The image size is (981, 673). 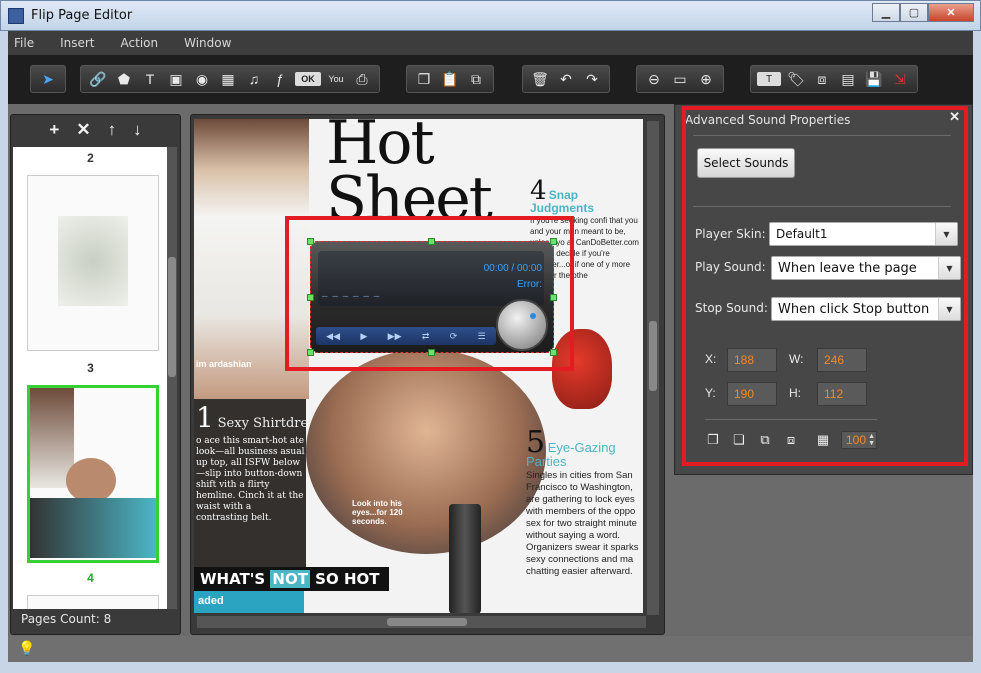 I want to click on duplicate-icon: ⧉, so click(x=476, y=79).